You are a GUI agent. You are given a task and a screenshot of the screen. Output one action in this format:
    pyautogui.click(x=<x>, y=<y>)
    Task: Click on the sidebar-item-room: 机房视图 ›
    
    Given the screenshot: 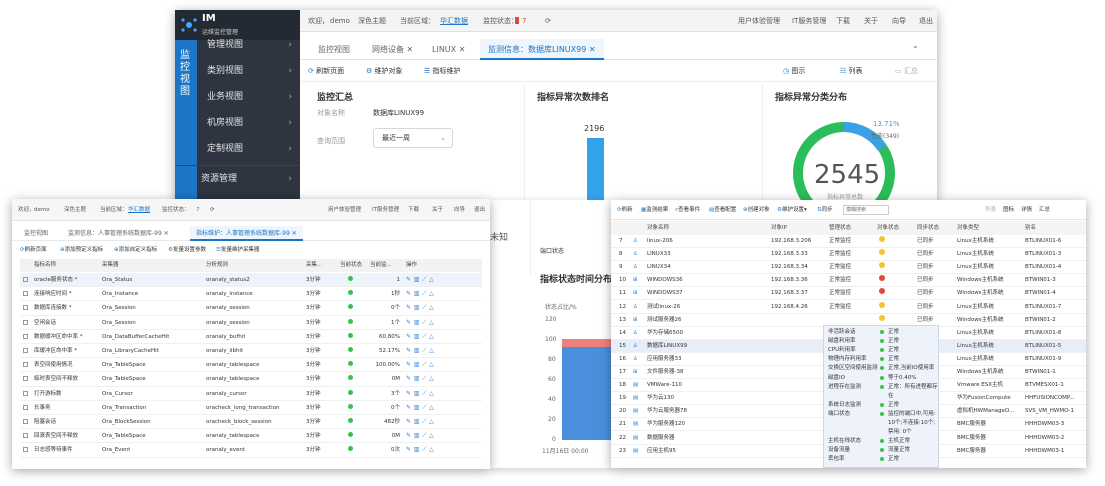 What is the action you would take?
    pyautogui.click(x=248, y=123)
    